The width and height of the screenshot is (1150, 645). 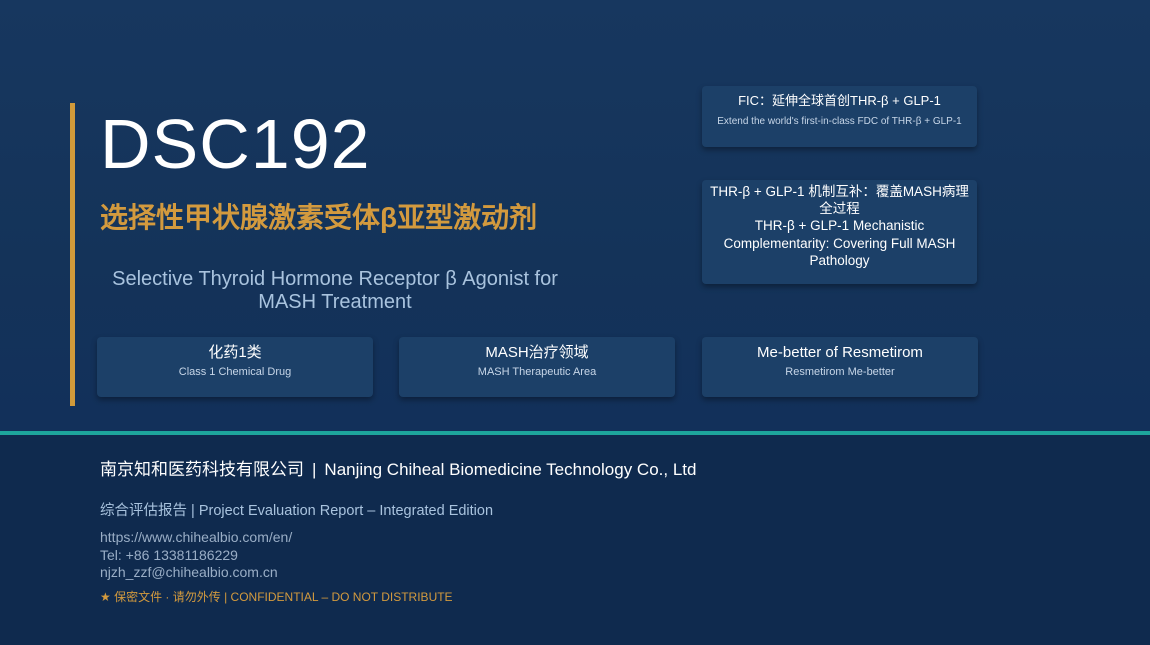 I want to click on gold-accent-bar, so click(x=72, y=254).